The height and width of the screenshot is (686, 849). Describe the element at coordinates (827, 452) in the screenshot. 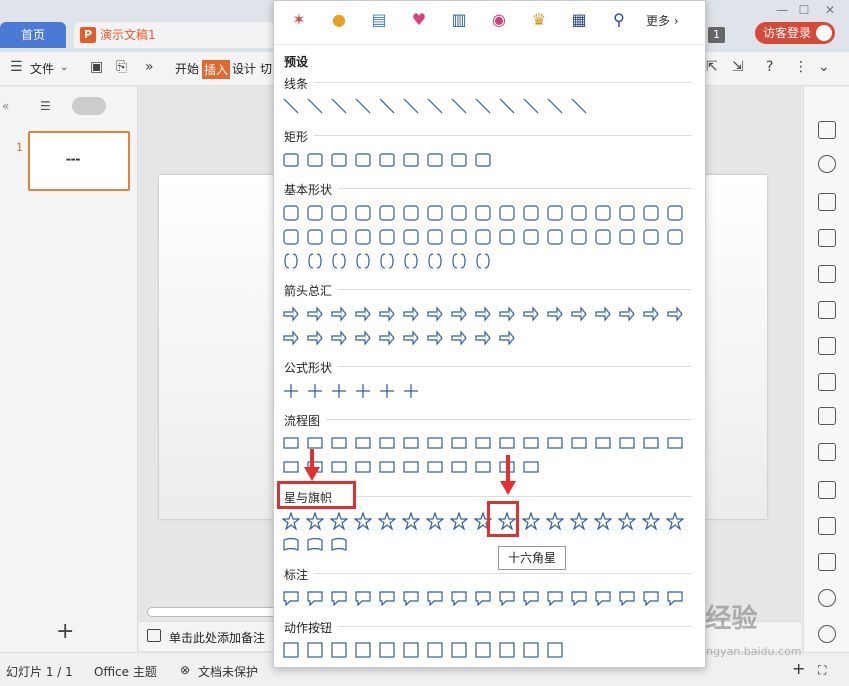

I see `sidebar-box-icon` at that location.